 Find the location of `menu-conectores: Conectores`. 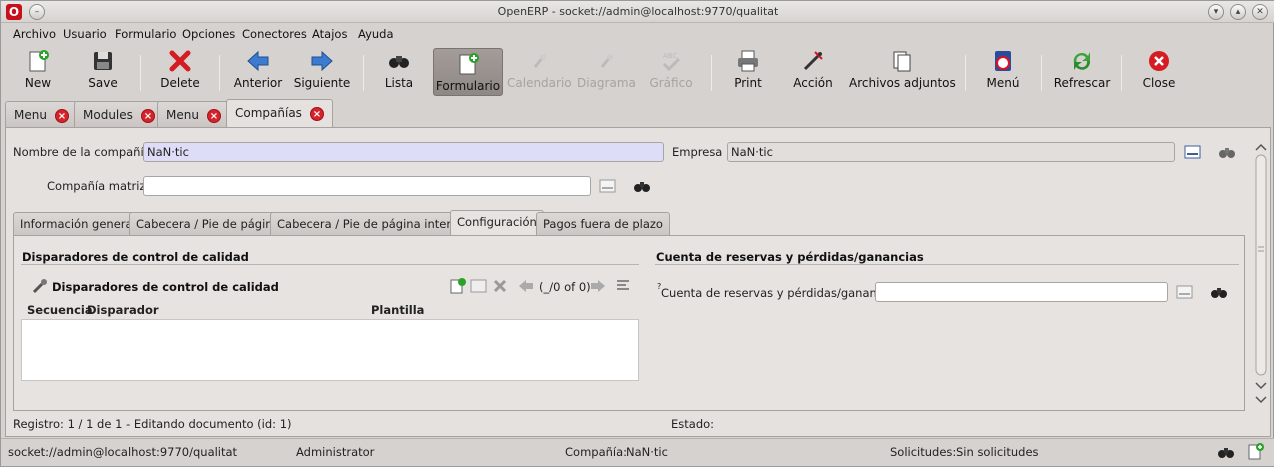

menu-conectores: Conectores is located at coordinates (274, 34).